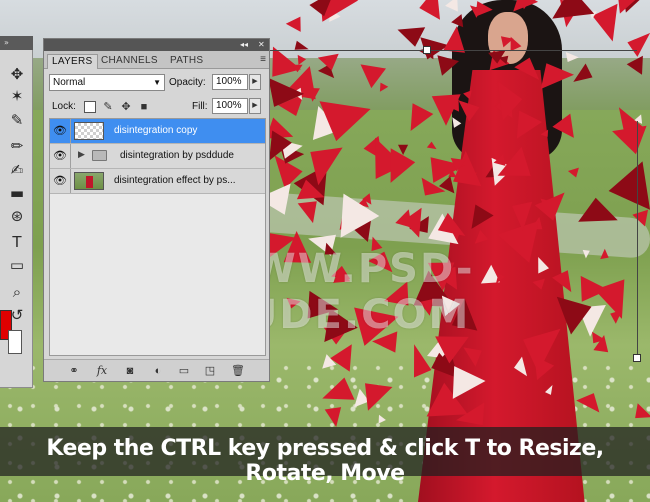 The image size is (650, 502). I want to click on new-group-icon: ▭, so click(184, 371).